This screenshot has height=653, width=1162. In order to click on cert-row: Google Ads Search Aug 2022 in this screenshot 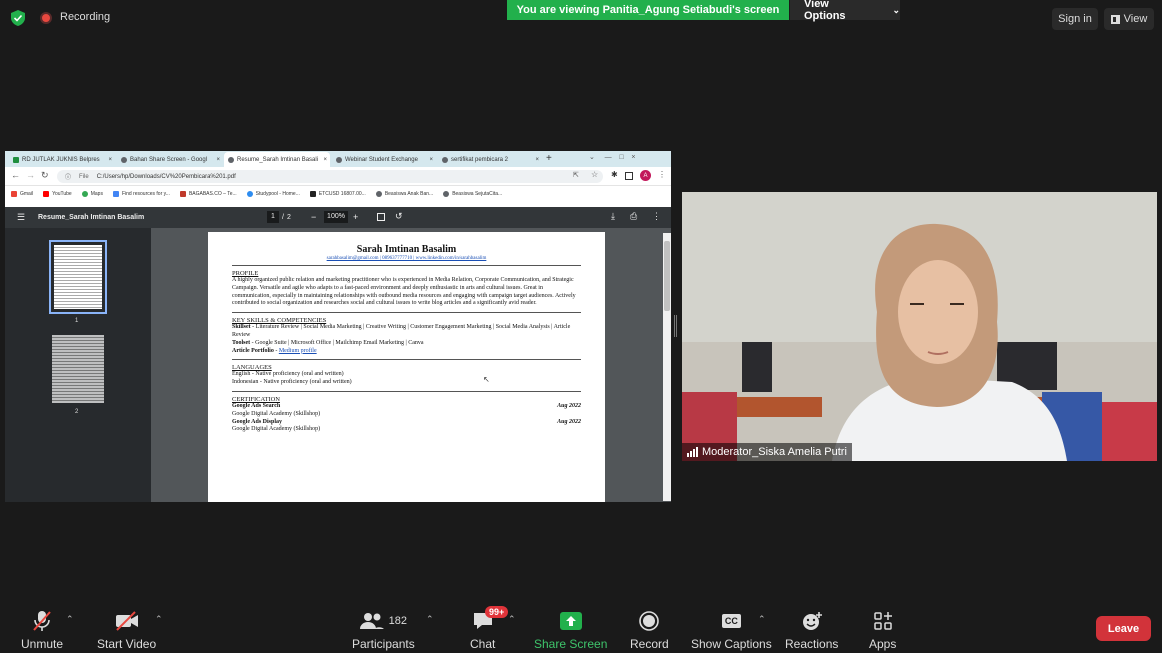, I will do `click(406, 405)`.